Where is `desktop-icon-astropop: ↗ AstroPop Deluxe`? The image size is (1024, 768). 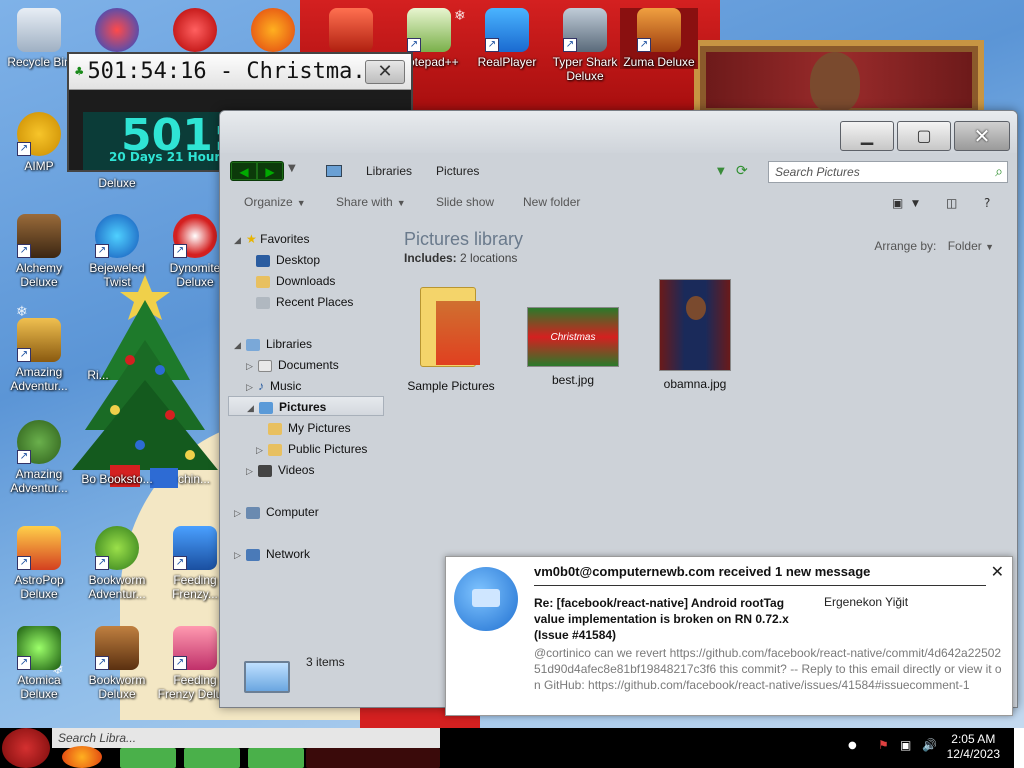
desktop-icon-astropop: ↗ AstroPop Deluxe is located at coordinates (39, 563).